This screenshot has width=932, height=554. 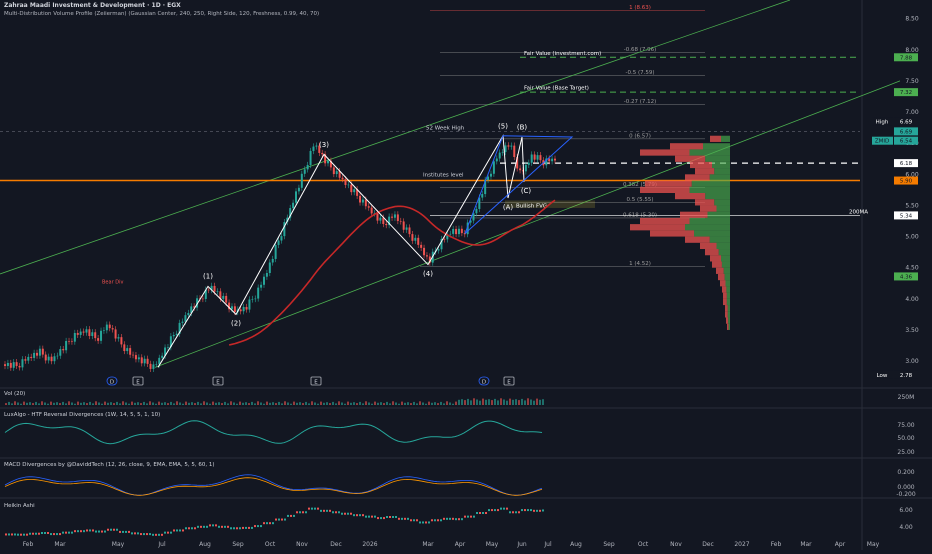 I want to click on wave-label-1: (2), so click(x=236, y=324).